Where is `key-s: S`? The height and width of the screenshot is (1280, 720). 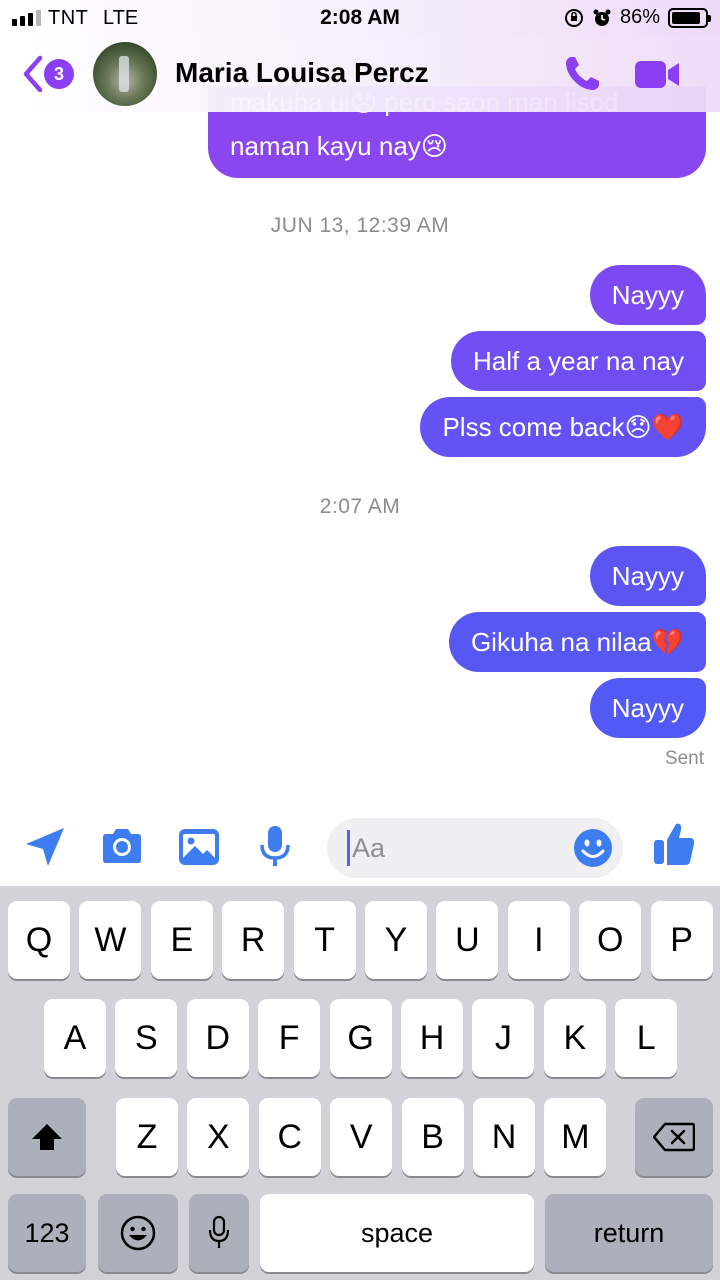
key-s: S is located at coordinates (146, 1038).